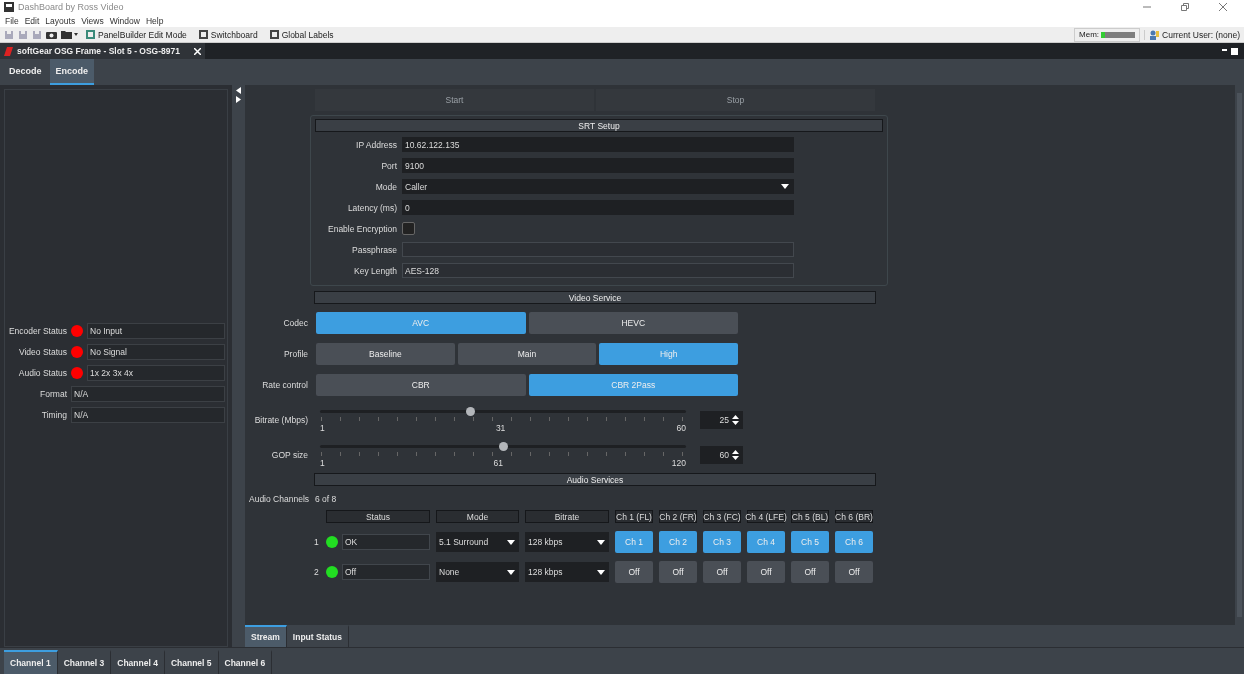 Image resolution: width=1244 pixels, height=674 pixels. Describe the element at coordinates (301, 34) in the screenshot. I see `toolbar-button: Global Labels` at that location.